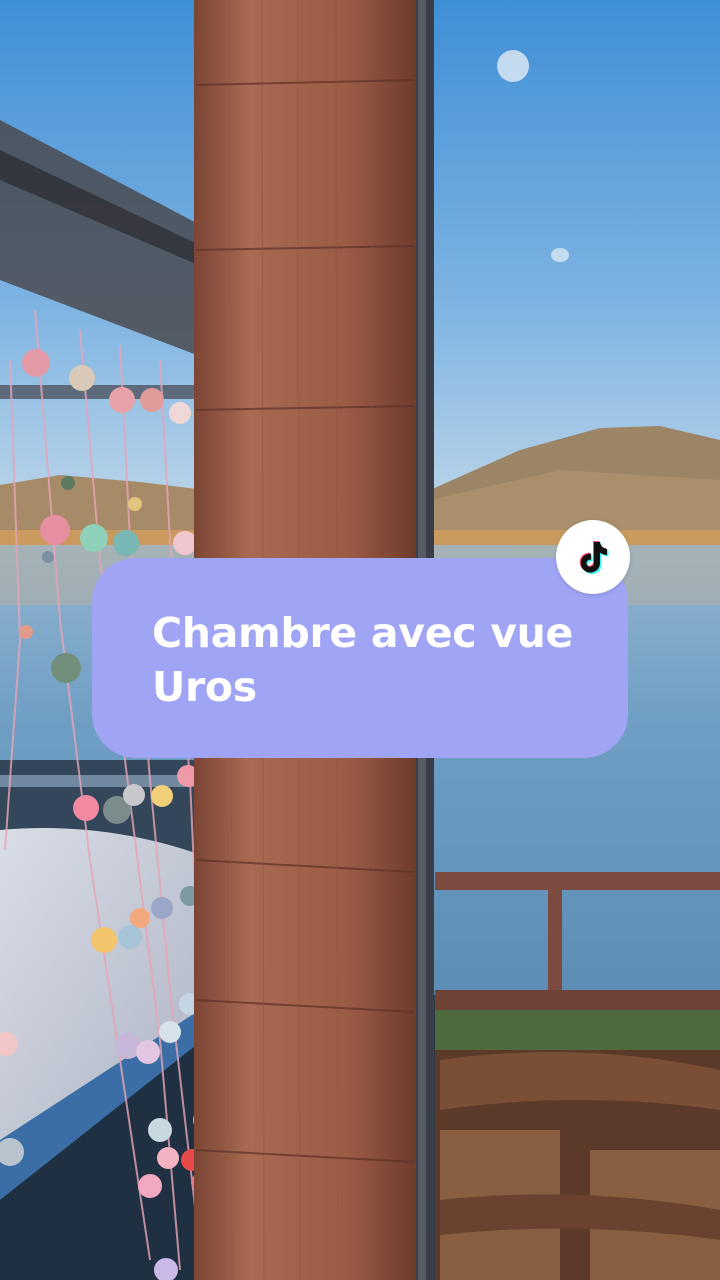  I want to click on caption-line-1: Chambre avec vue, so click(363, 633).